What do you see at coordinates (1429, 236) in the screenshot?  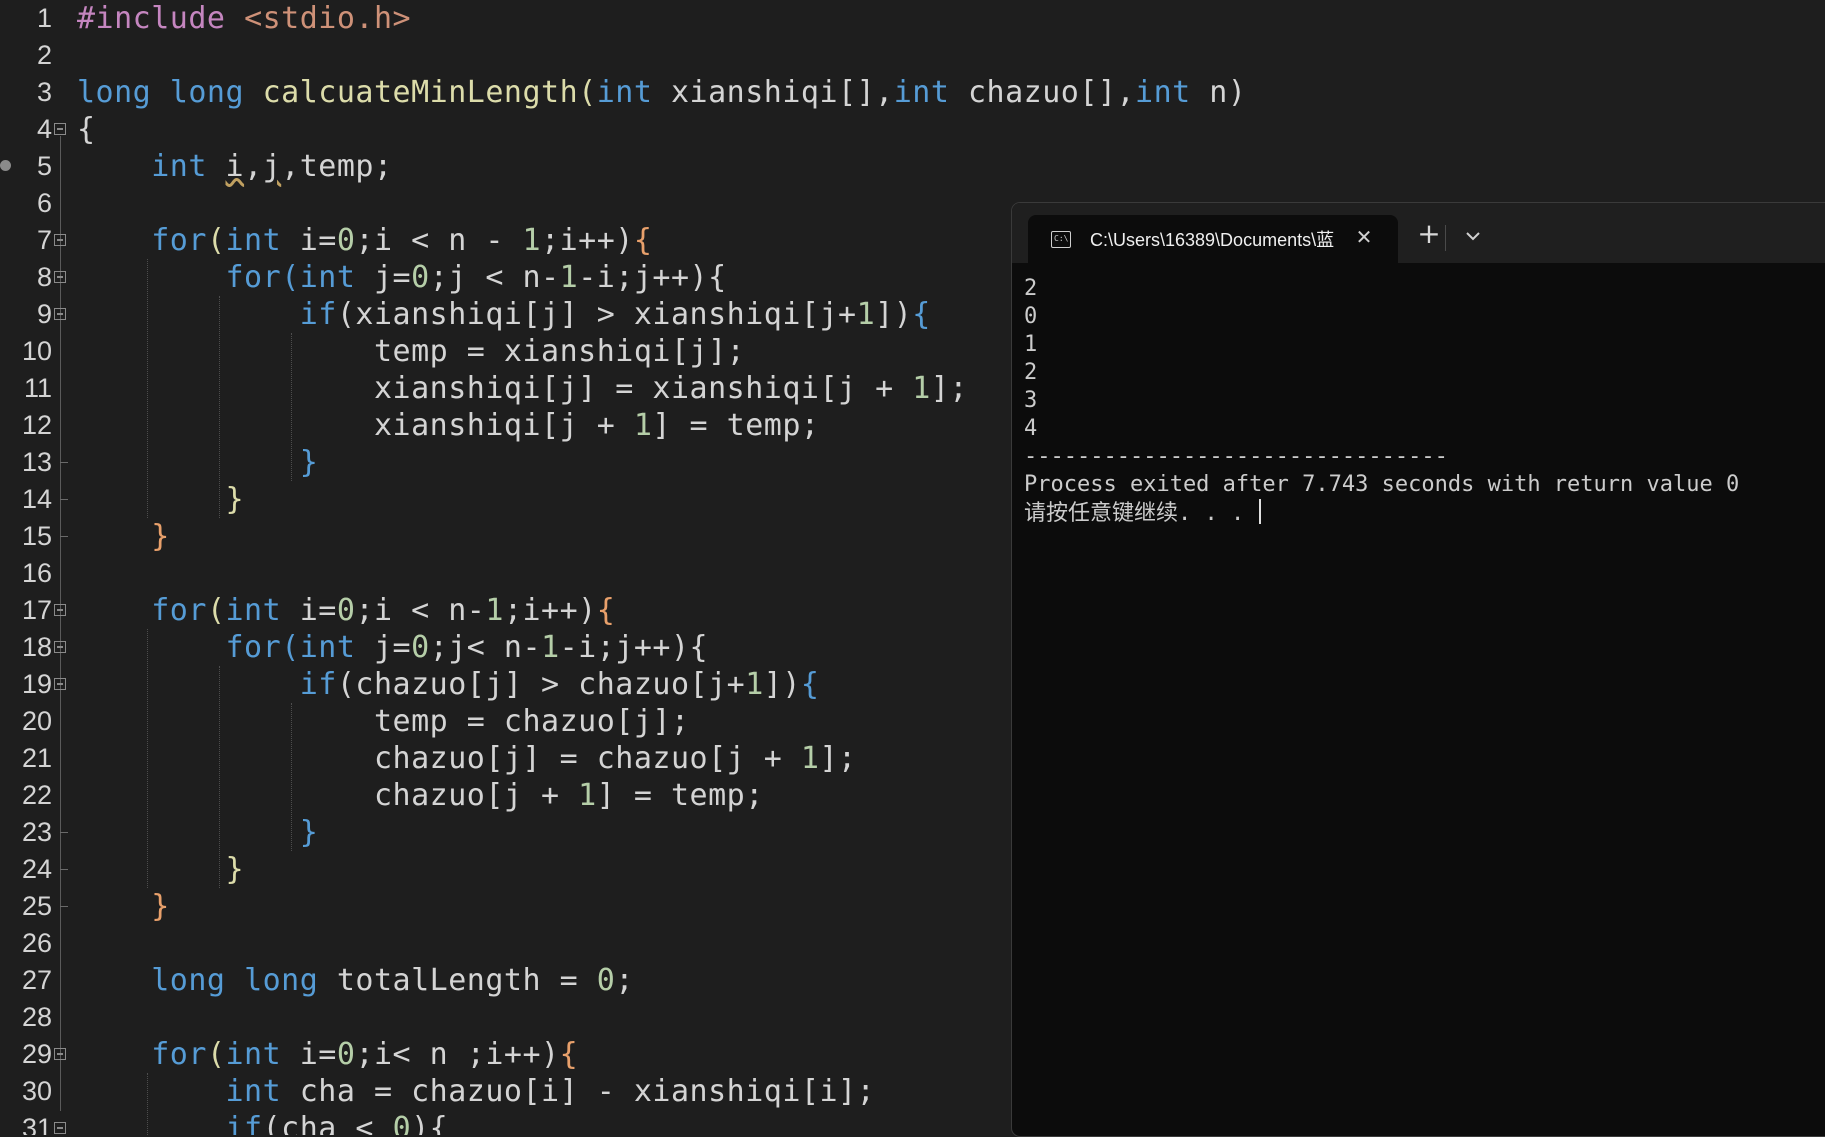 I see `new-tab-button: +` at bounding box center [1429, 236].